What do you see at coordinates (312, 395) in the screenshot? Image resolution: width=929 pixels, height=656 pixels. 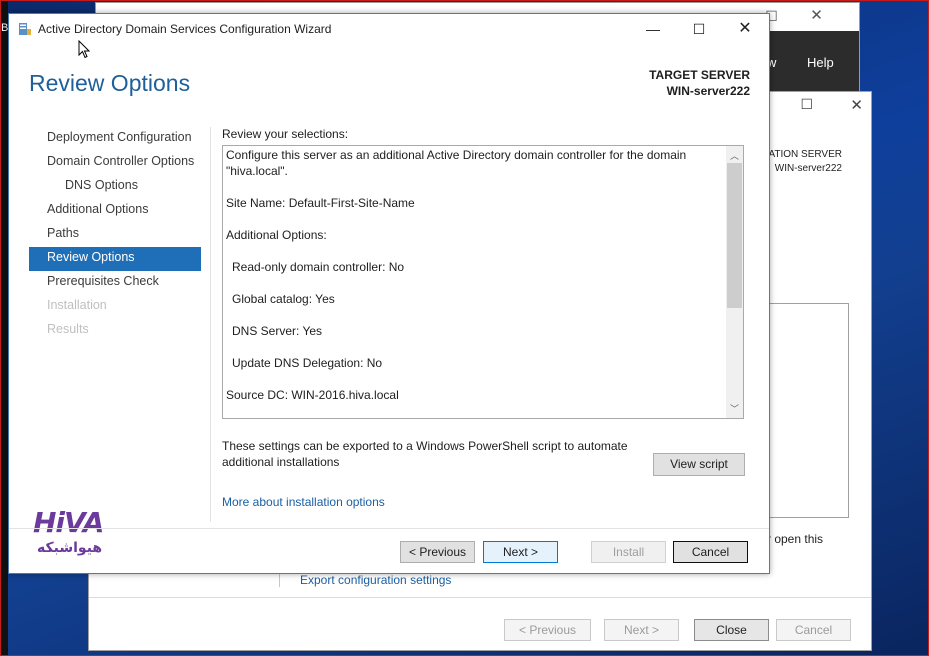 I see `review-line: Source DC: WIN-2016.hiva.local` at bounding box center [312, 395].